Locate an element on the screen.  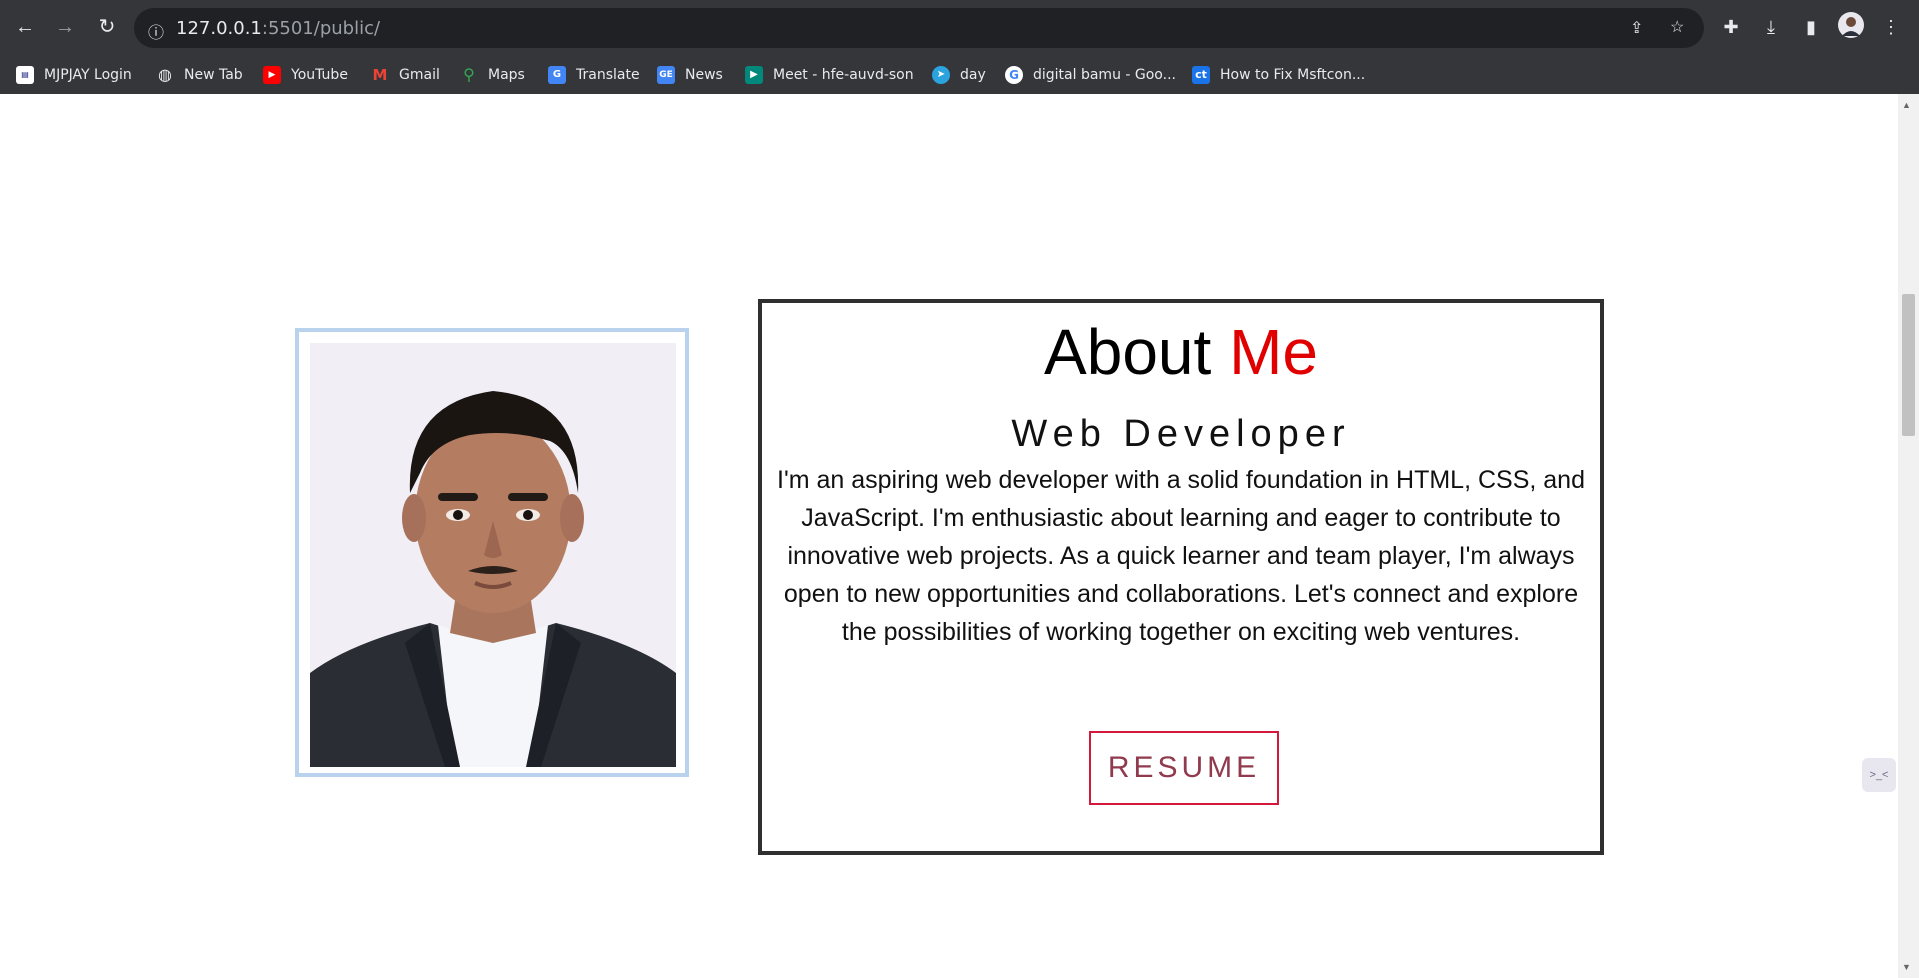
bookmark-label: MJPJAY Login is located at coordinates (88, 75).